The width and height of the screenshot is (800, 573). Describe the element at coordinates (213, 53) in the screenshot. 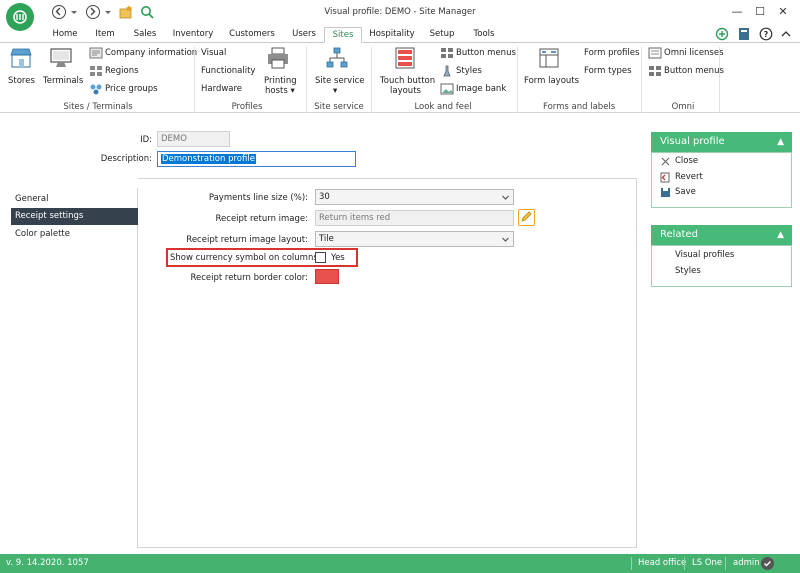

I see `visual-profile-button: Visual` at that location.